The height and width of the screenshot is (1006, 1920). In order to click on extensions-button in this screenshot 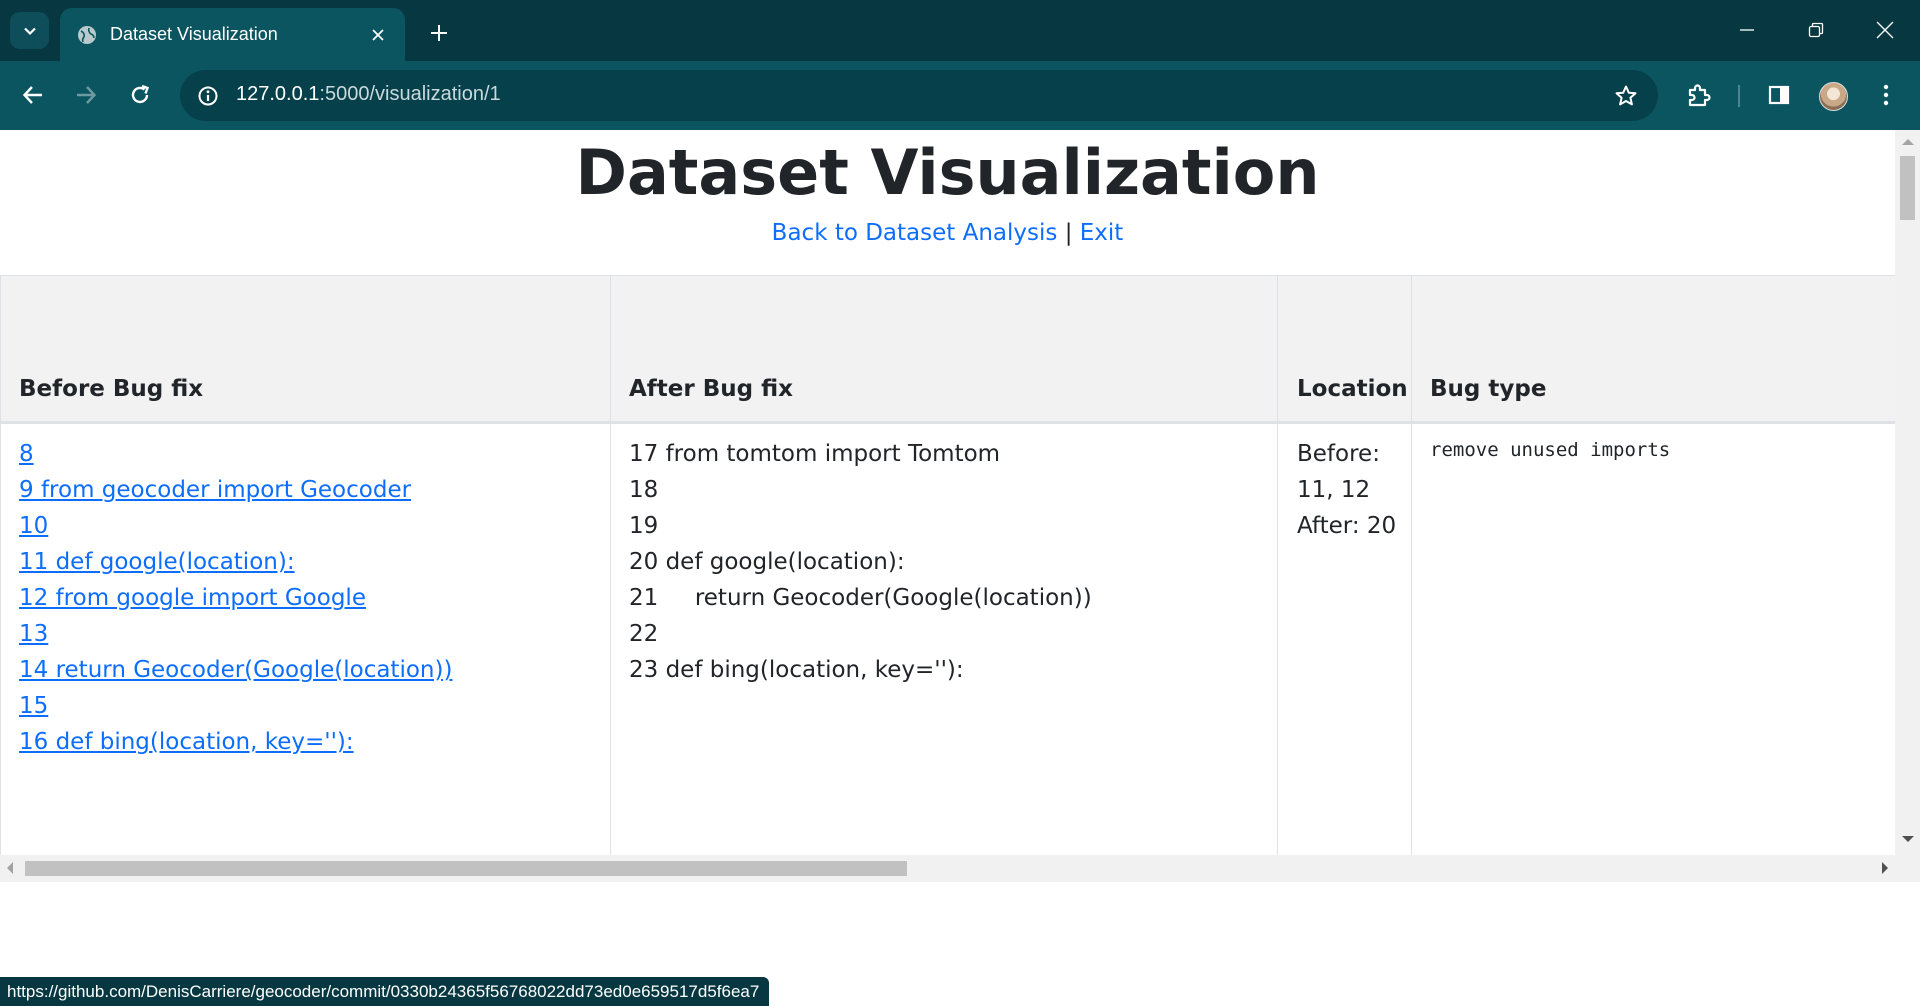, I will do `click(1699, 95)`.